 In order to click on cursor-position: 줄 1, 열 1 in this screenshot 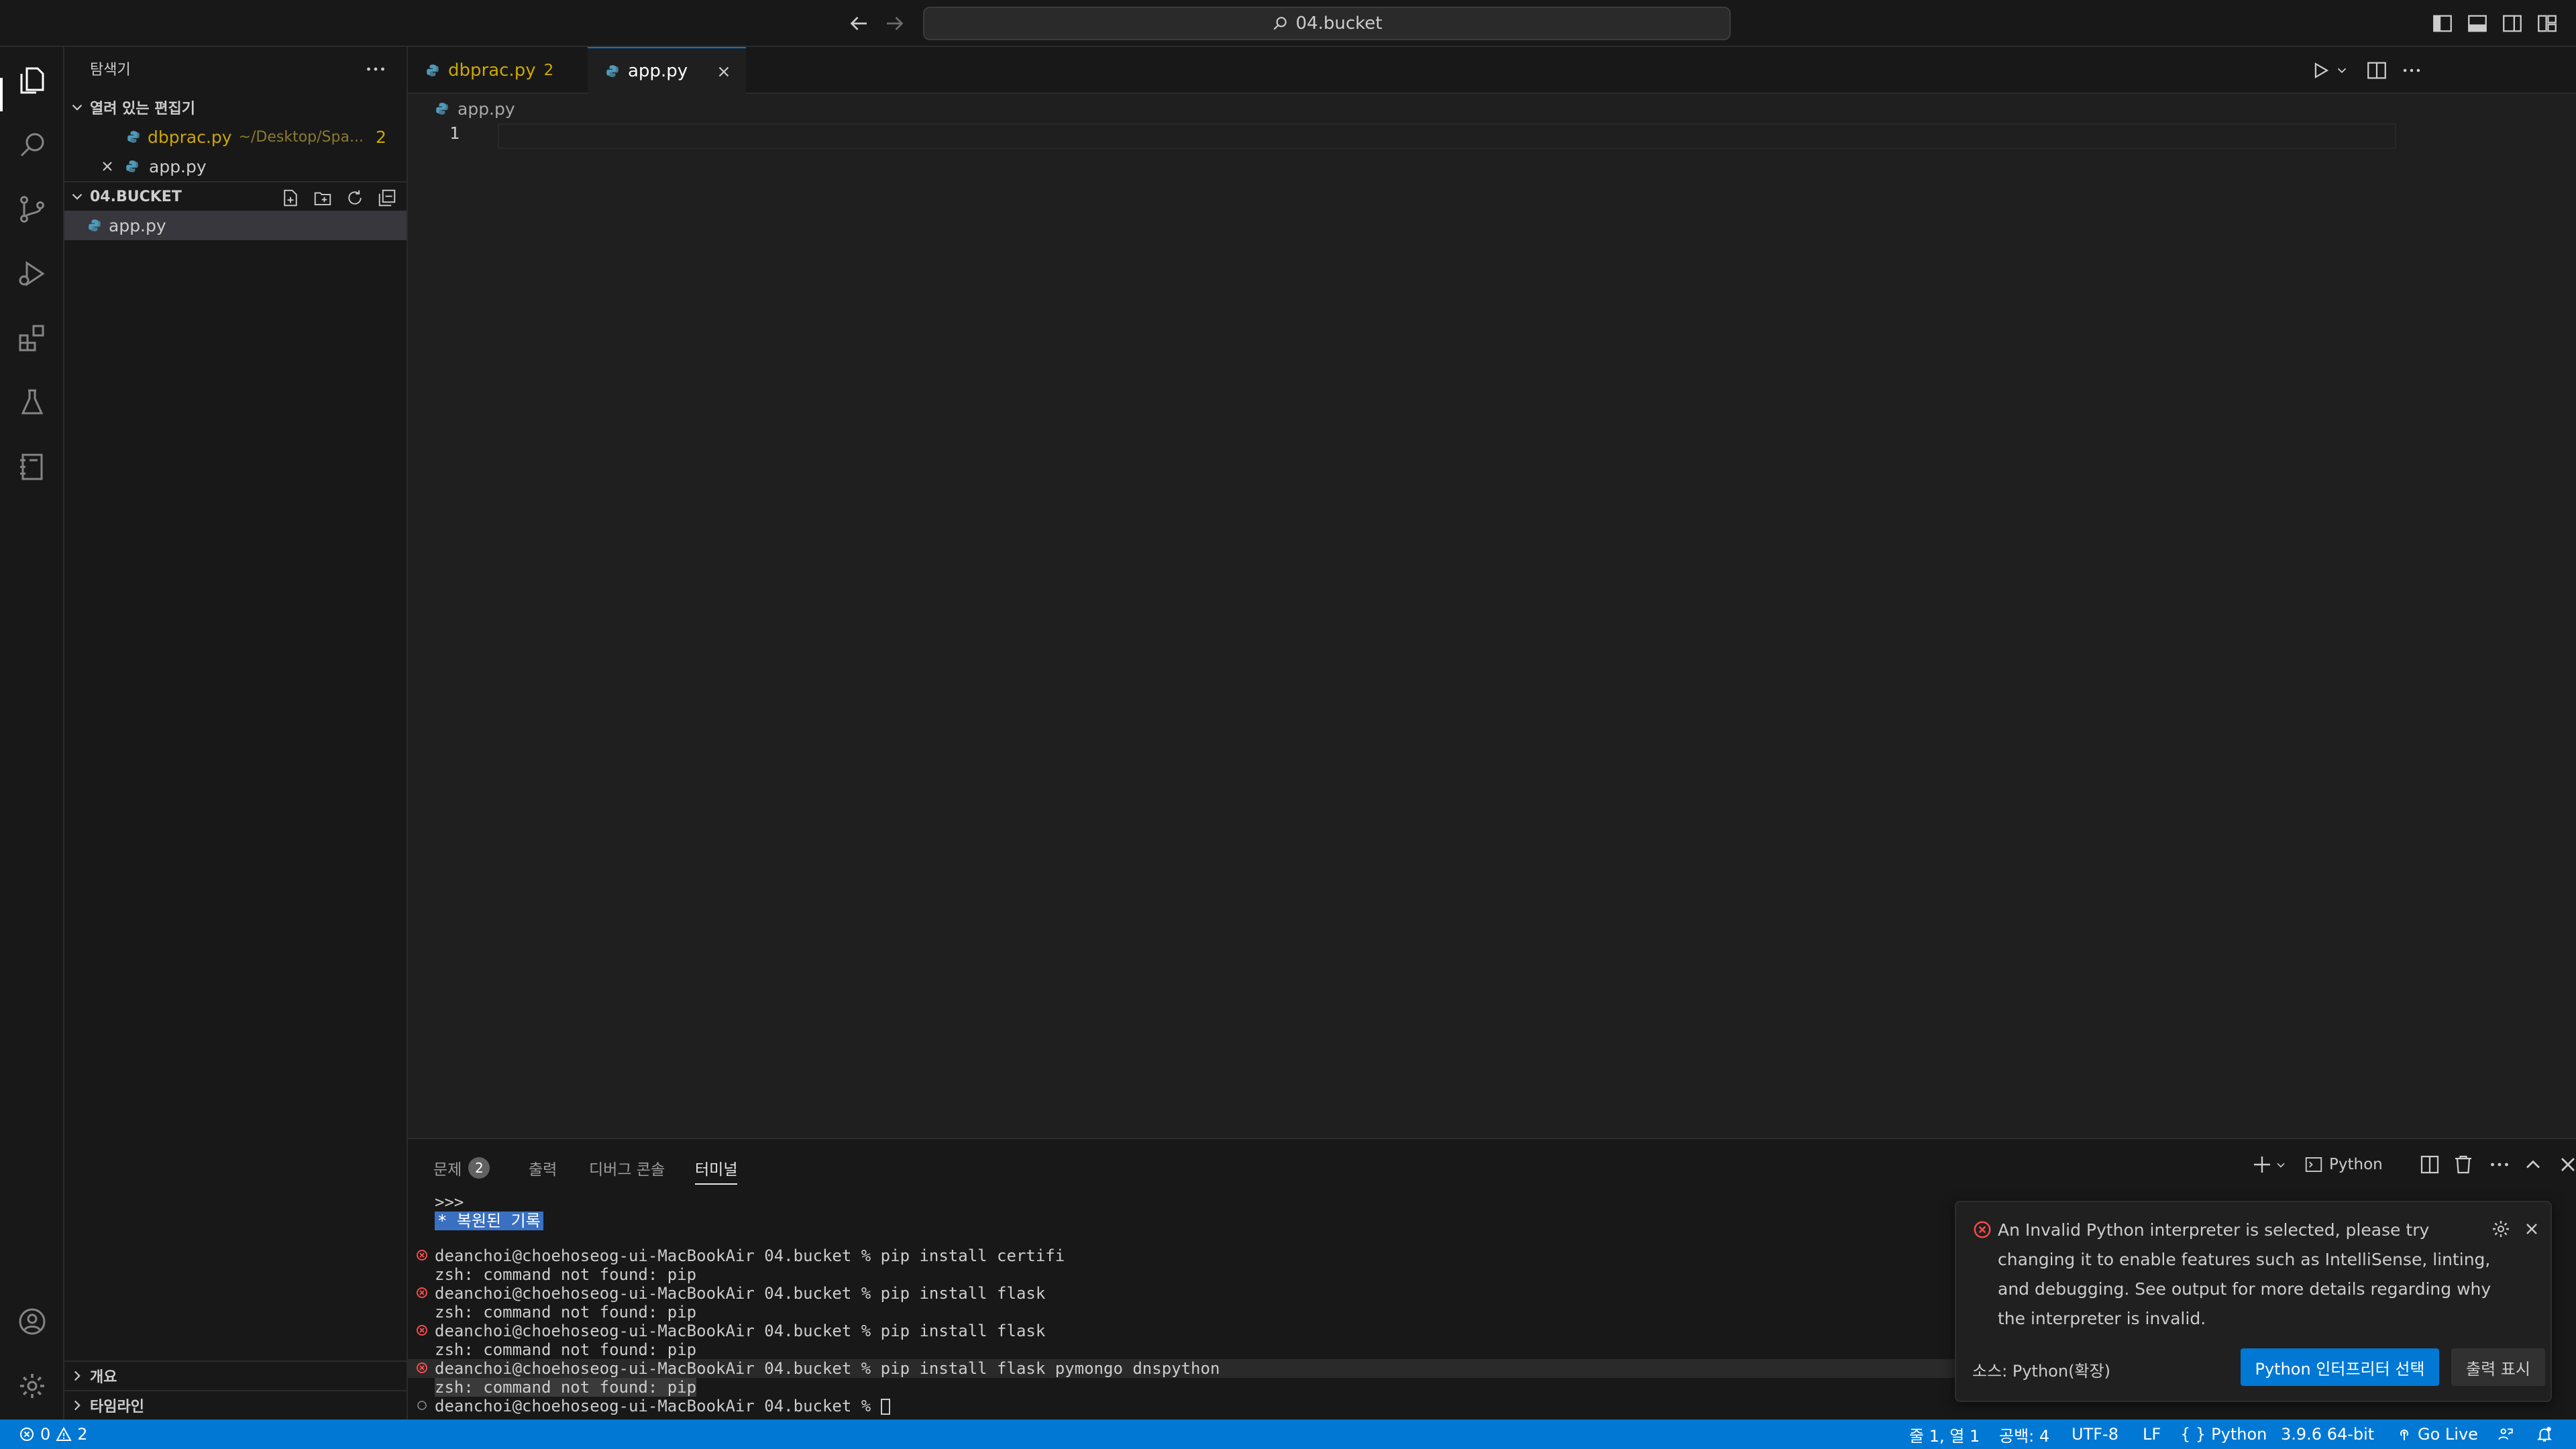, I will do `click(1944, 1434)`.